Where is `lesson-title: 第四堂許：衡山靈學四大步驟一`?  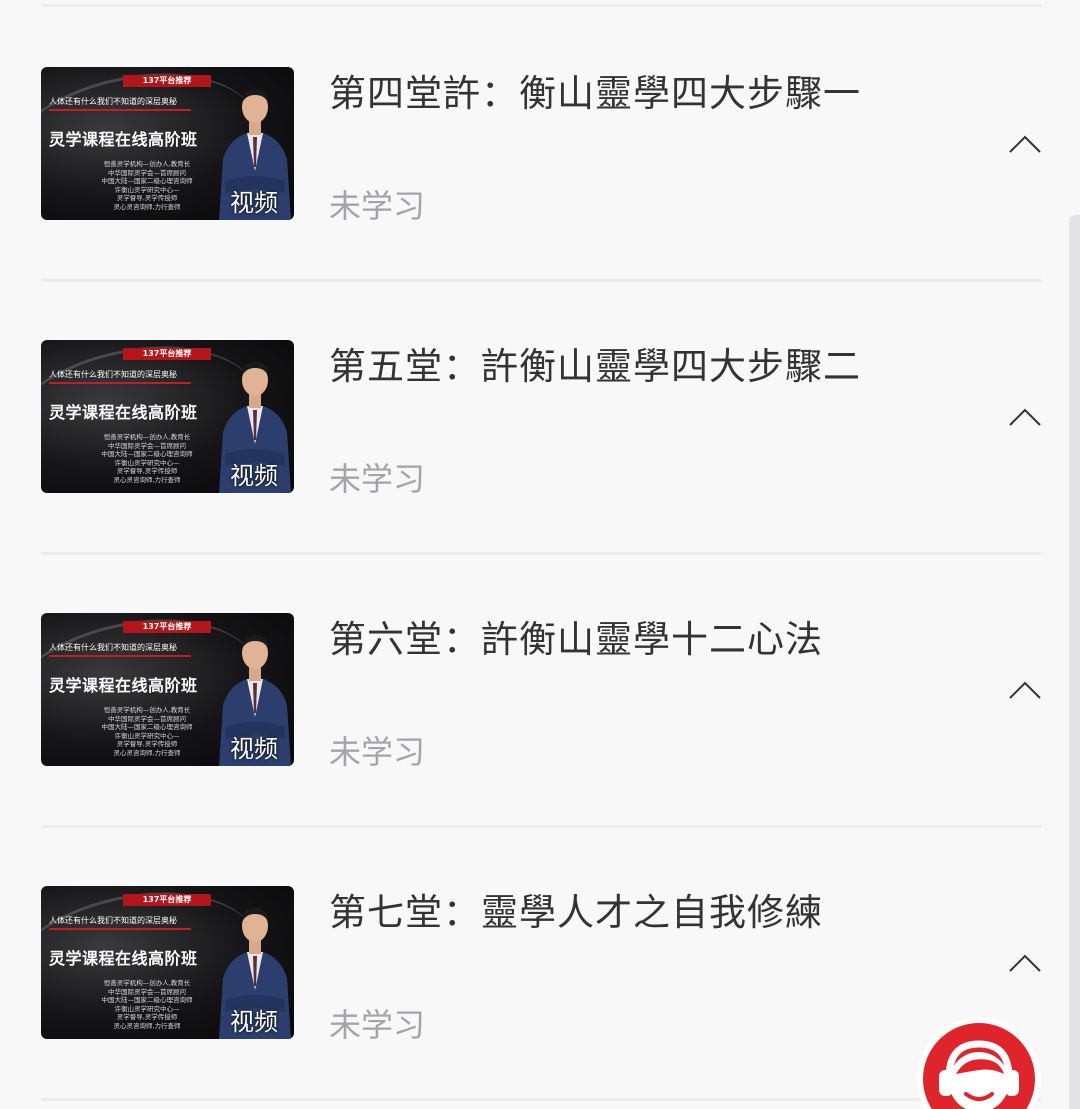
lesson-title: 第四堂許：衡山靈學四大步驟一 is located at coordinates (599, 93).